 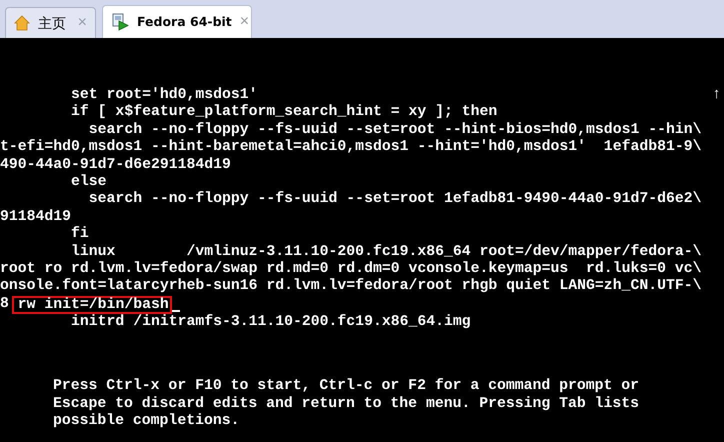 I want to click on console-line: fi, so click(x=79, y=235).